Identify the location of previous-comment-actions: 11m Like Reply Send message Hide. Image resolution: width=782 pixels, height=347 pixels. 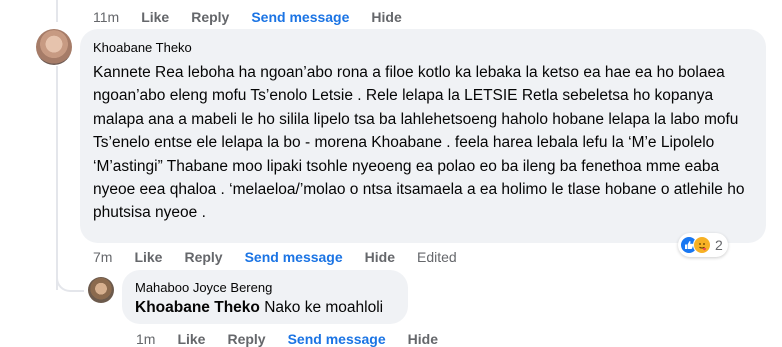
(258, 17).